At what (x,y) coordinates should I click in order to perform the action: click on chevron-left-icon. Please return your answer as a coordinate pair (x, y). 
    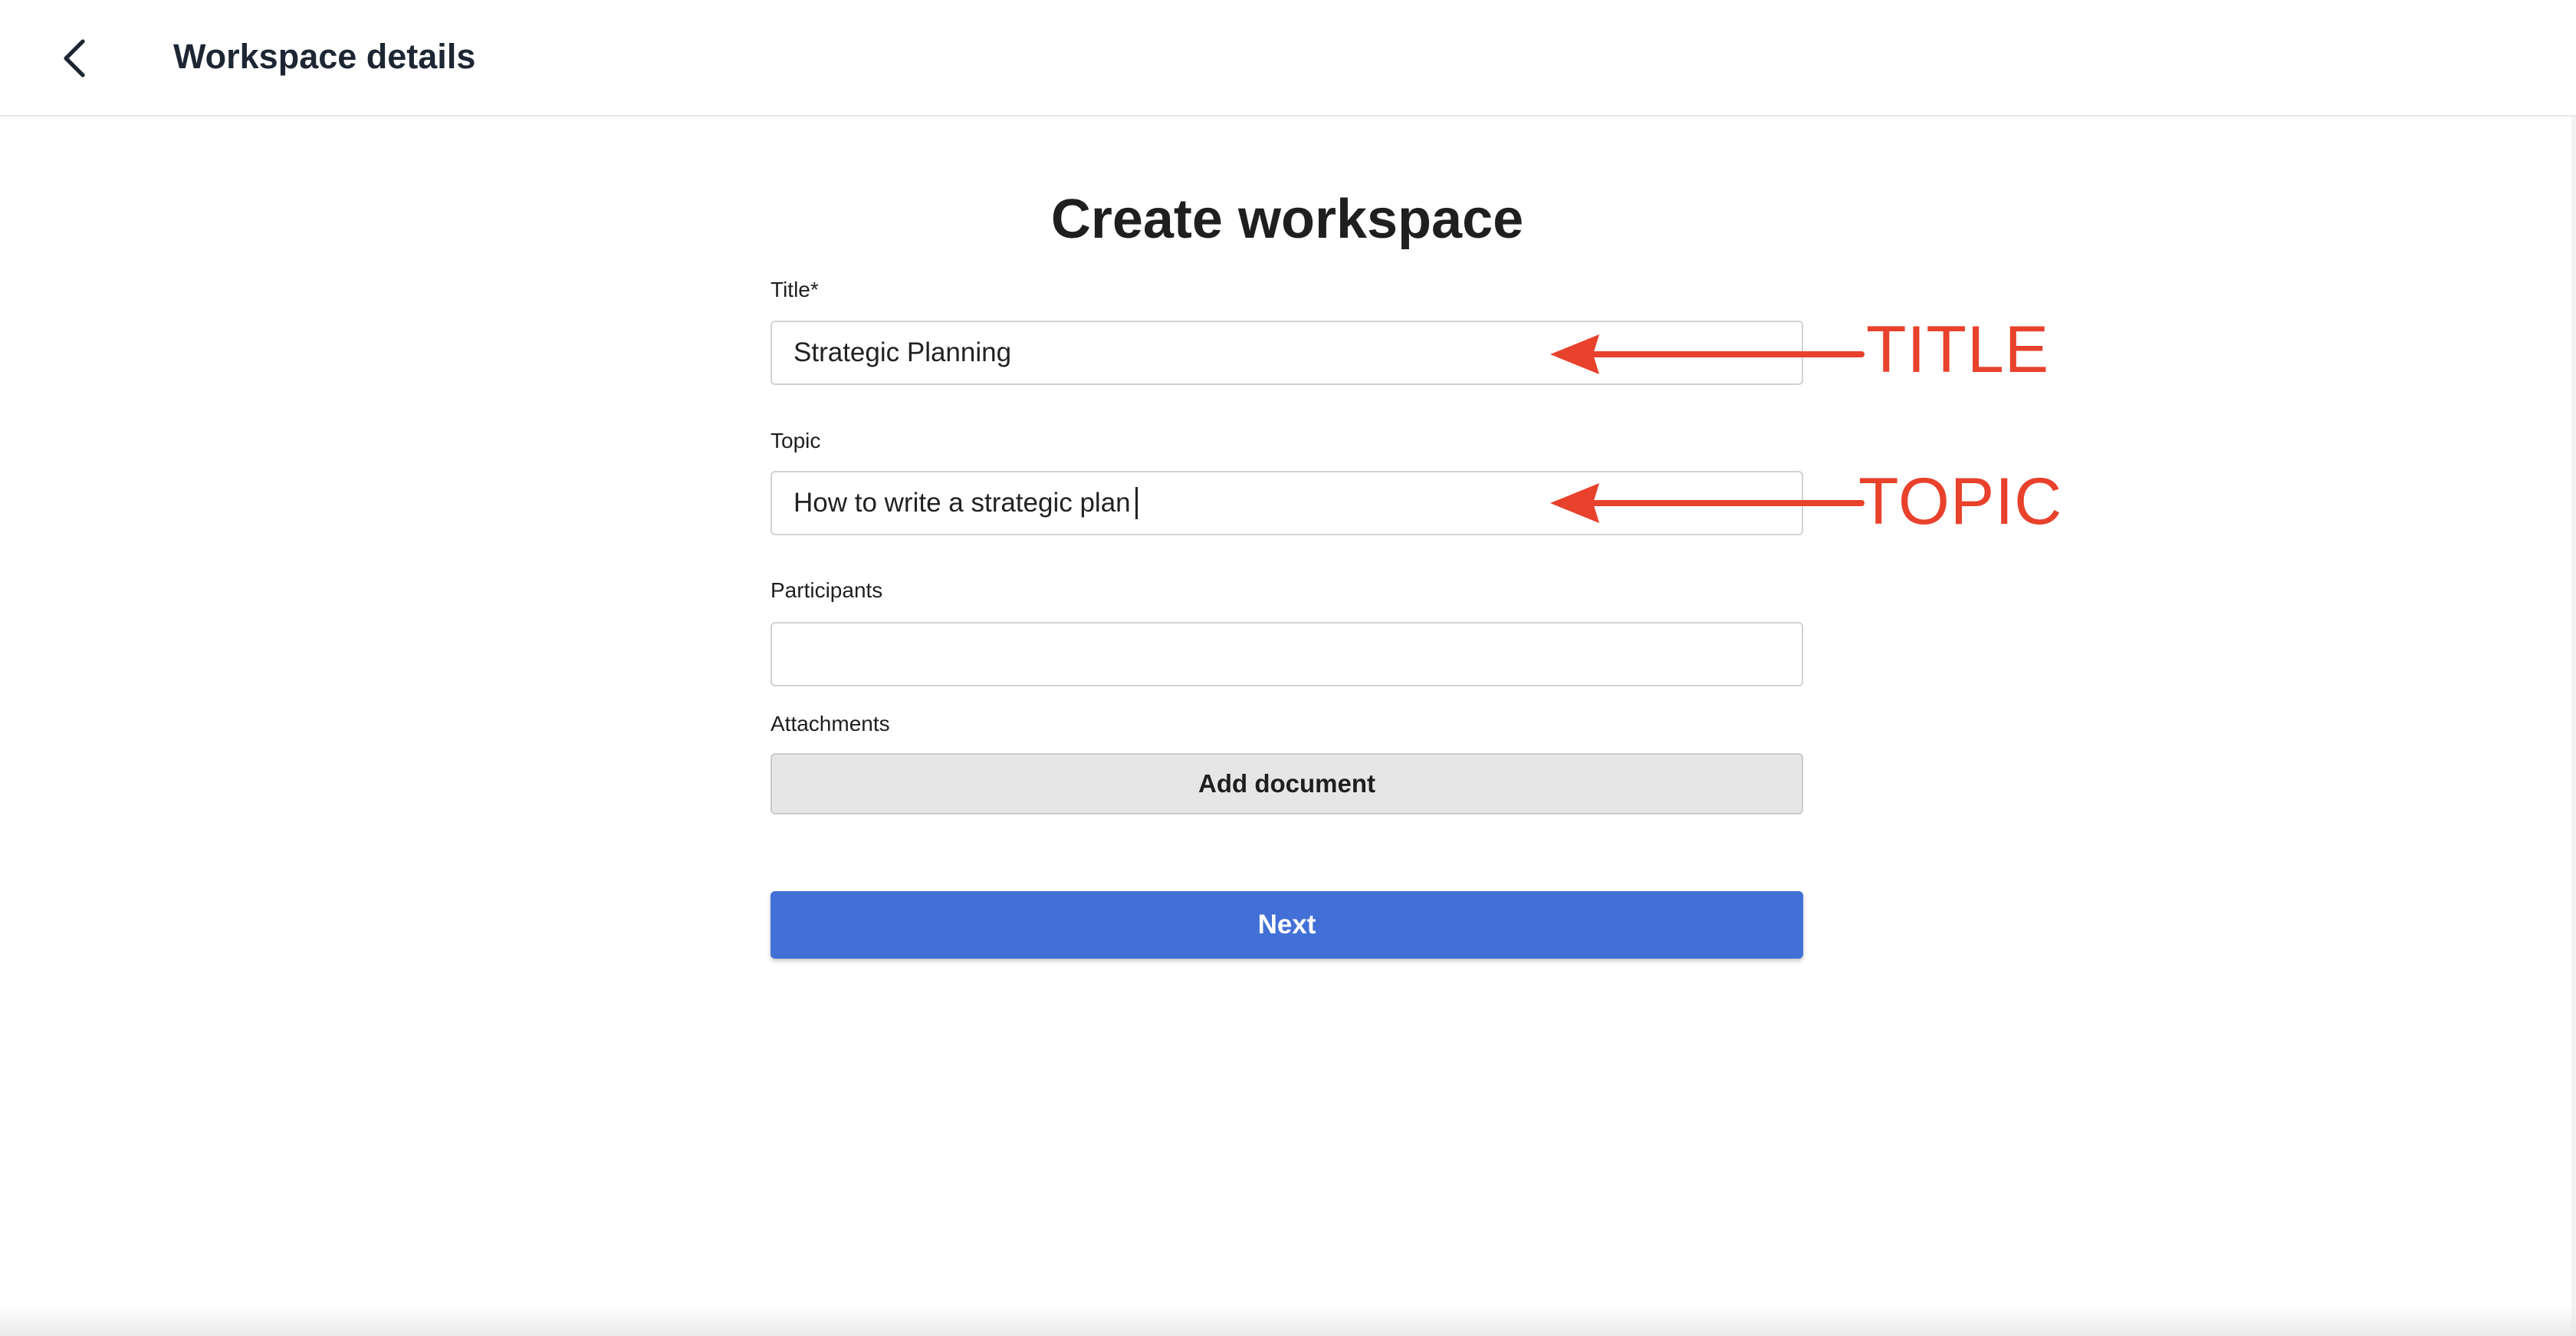
    Looking at the image, I should click on (75, 58).